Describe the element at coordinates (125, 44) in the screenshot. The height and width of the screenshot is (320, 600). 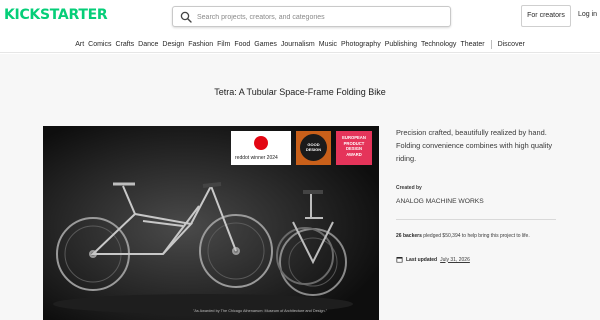
I see `nav-item-crafts: Crafts` at that location.